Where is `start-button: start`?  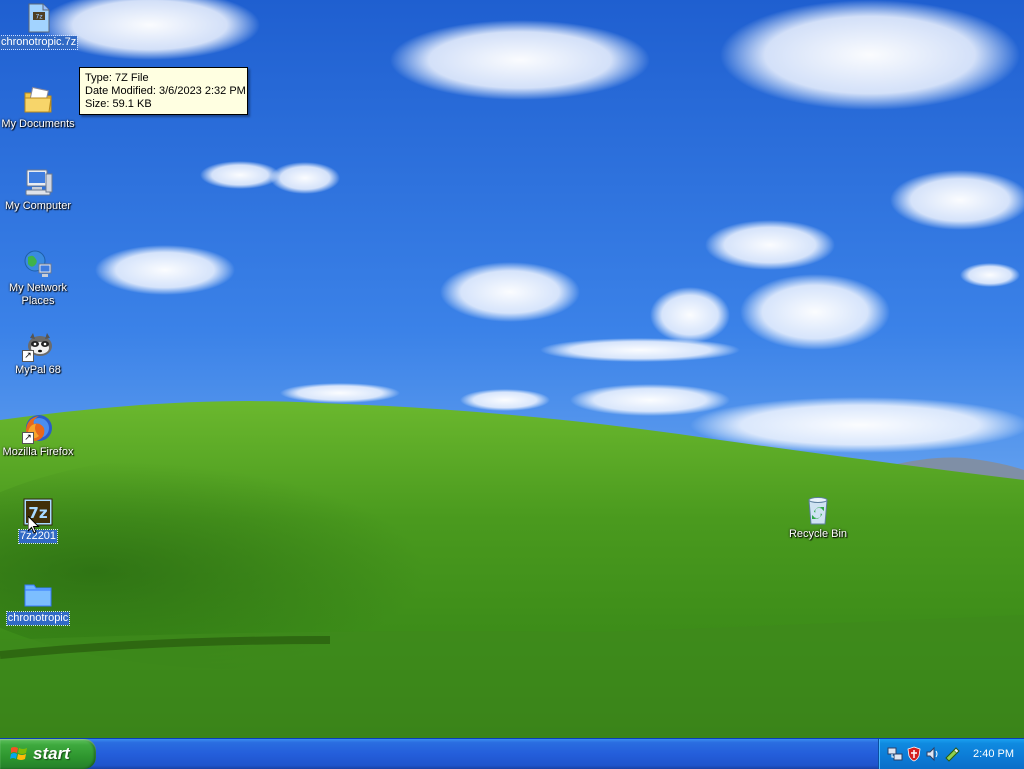
start-button: start is located at coordinates (48, 754).